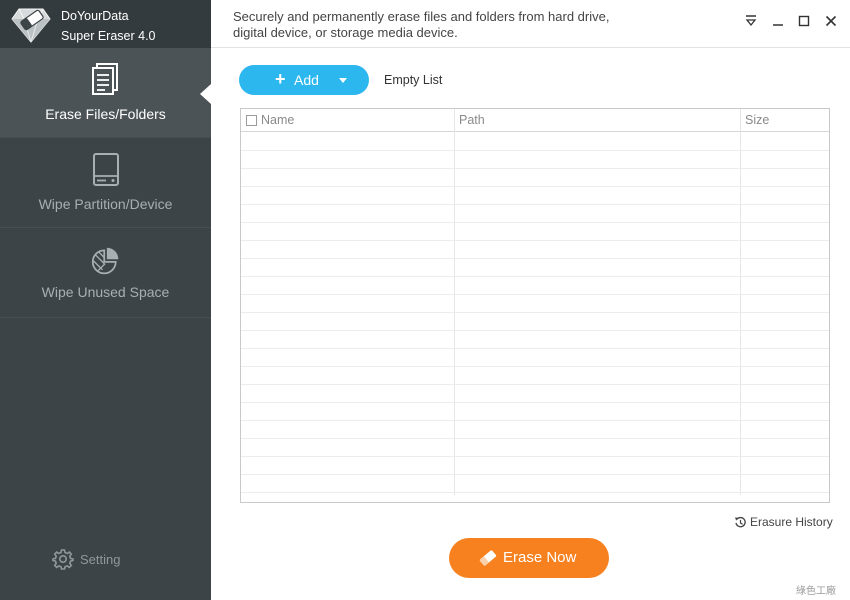 The height and width of the screenshot is (600, 850). I want to click on diamond-eraser-logo, so click(31, 25).